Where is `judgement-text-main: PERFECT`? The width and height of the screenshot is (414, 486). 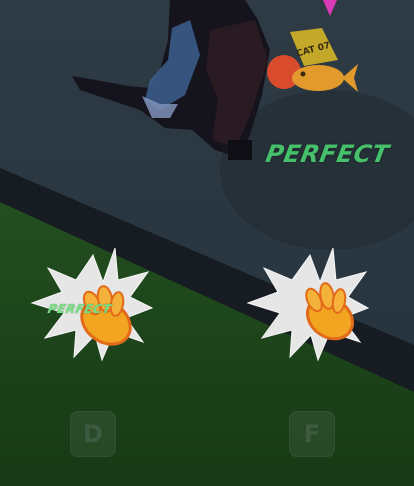 judgement-text-main: PERFECT is located at coordinates (327, 154).